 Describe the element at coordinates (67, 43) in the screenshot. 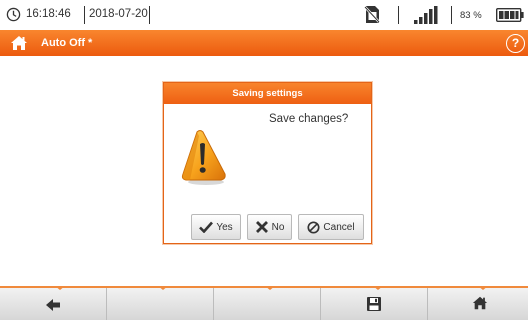

I see `page-title: Auto Off *` at that location.